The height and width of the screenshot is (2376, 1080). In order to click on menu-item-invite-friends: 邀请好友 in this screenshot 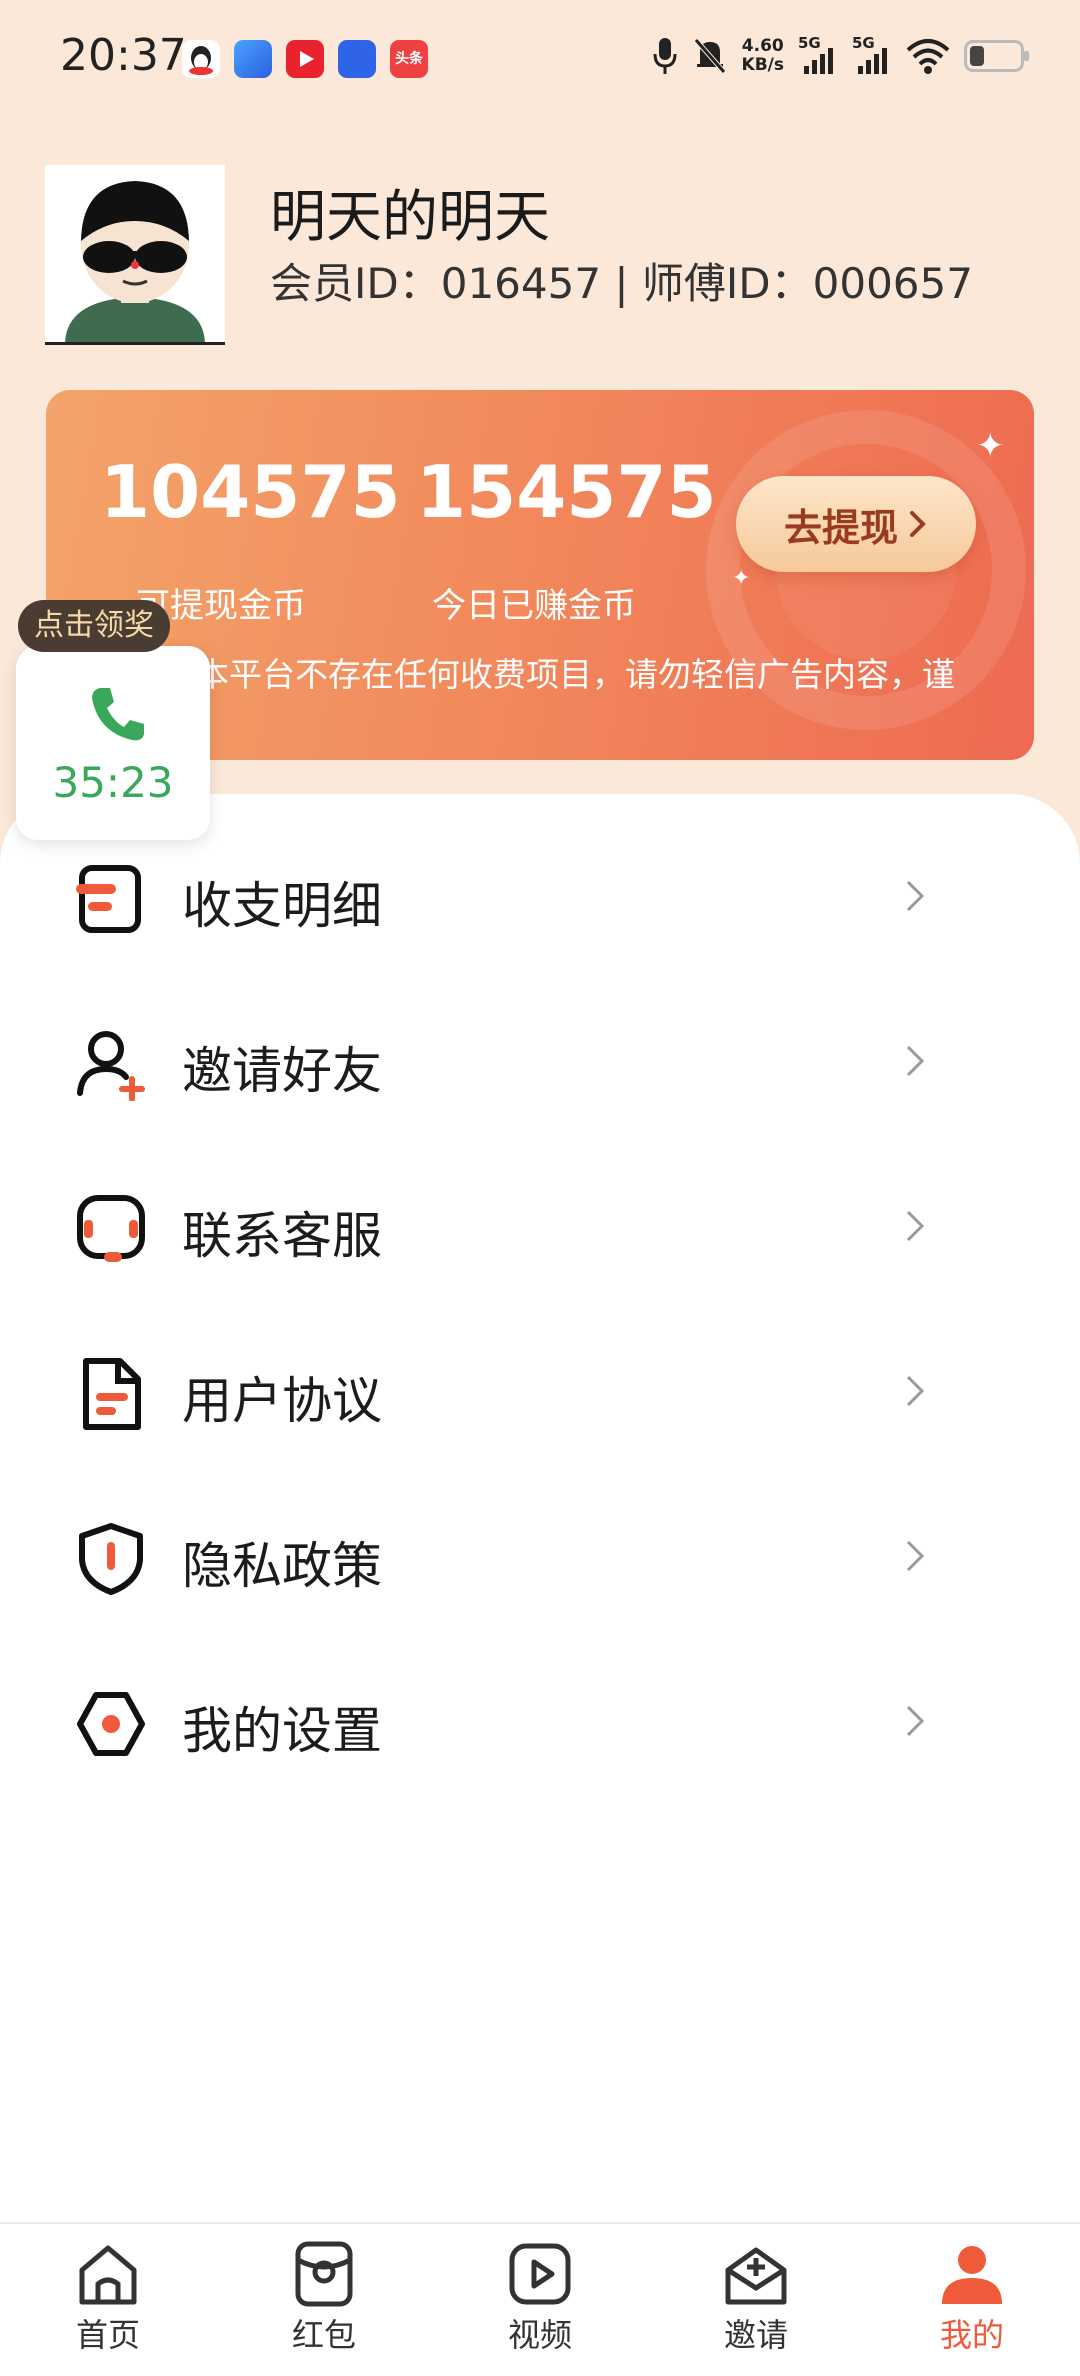, I will do `click(540, 1059)`.